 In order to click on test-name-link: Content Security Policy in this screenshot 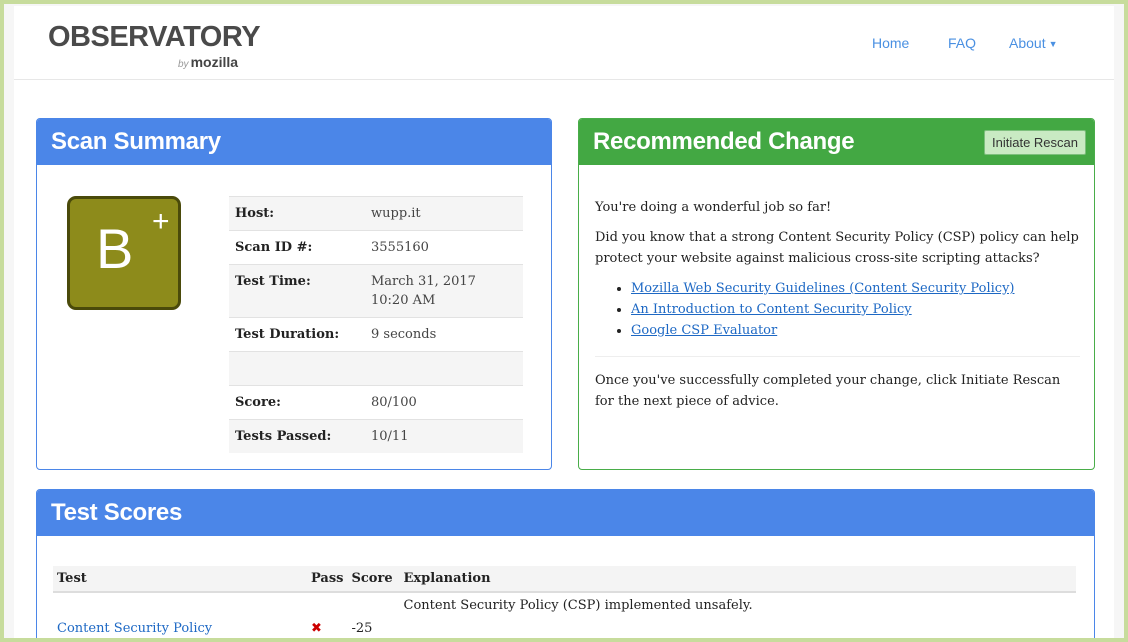, I will do `click(134, 628)`.